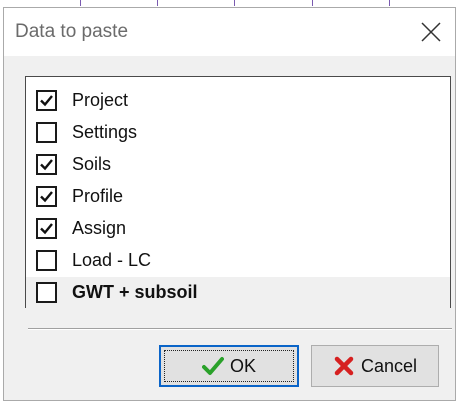 Image resolution: width=459 pixels, height=401 pixels. Describe the element at coordinates (92, 164) in the screenshot. I see `checklist-item-label: Soils` at that location.